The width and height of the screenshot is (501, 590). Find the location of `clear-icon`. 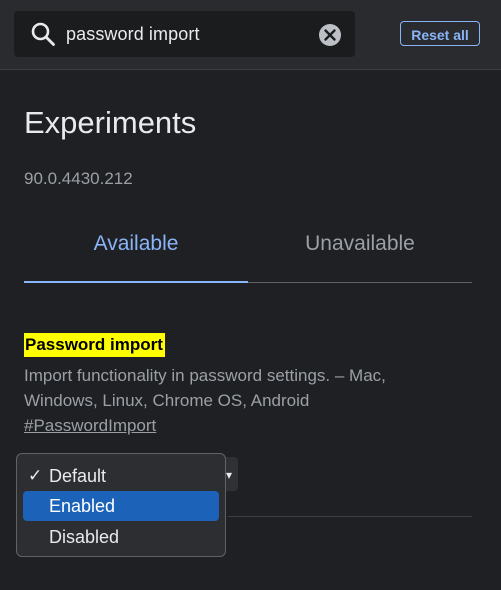

clear-icon is located at coordinates (330, 35).